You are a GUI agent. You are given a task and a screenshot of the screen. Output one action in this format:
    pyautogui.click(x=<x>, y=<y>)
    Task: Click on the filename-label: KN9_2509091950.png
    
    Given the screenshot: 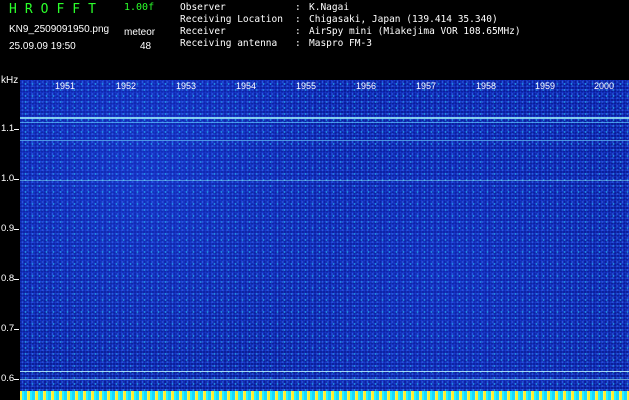 What is the action you would take?
    pyautogui.click(x=59, y=29)
    